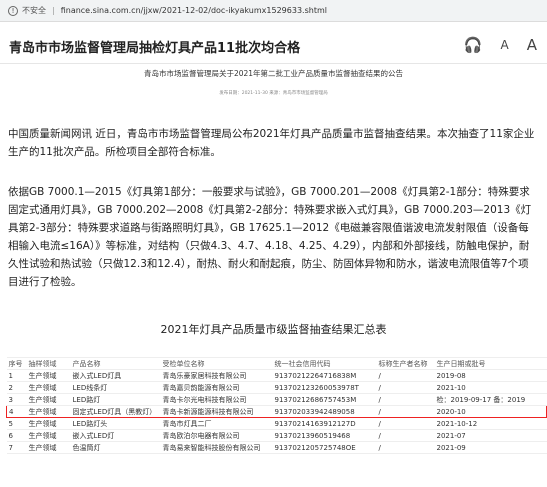 The image size is (547, 487). What do you see at coordinates (490, 363) in the screenshot?
I see `column-header: 生产日期或批号` at bounding box center [490, 363].